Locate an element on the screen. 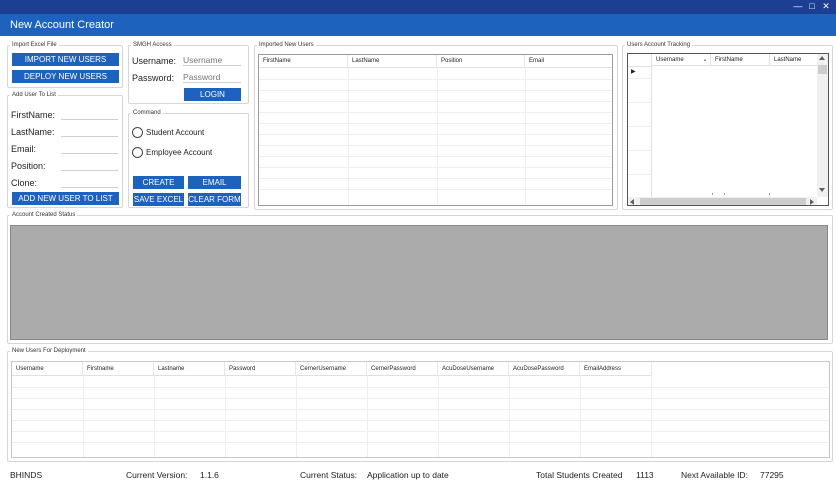  imported-users-table: FirstName LastName Position Email is located at coordinates (435, 130).